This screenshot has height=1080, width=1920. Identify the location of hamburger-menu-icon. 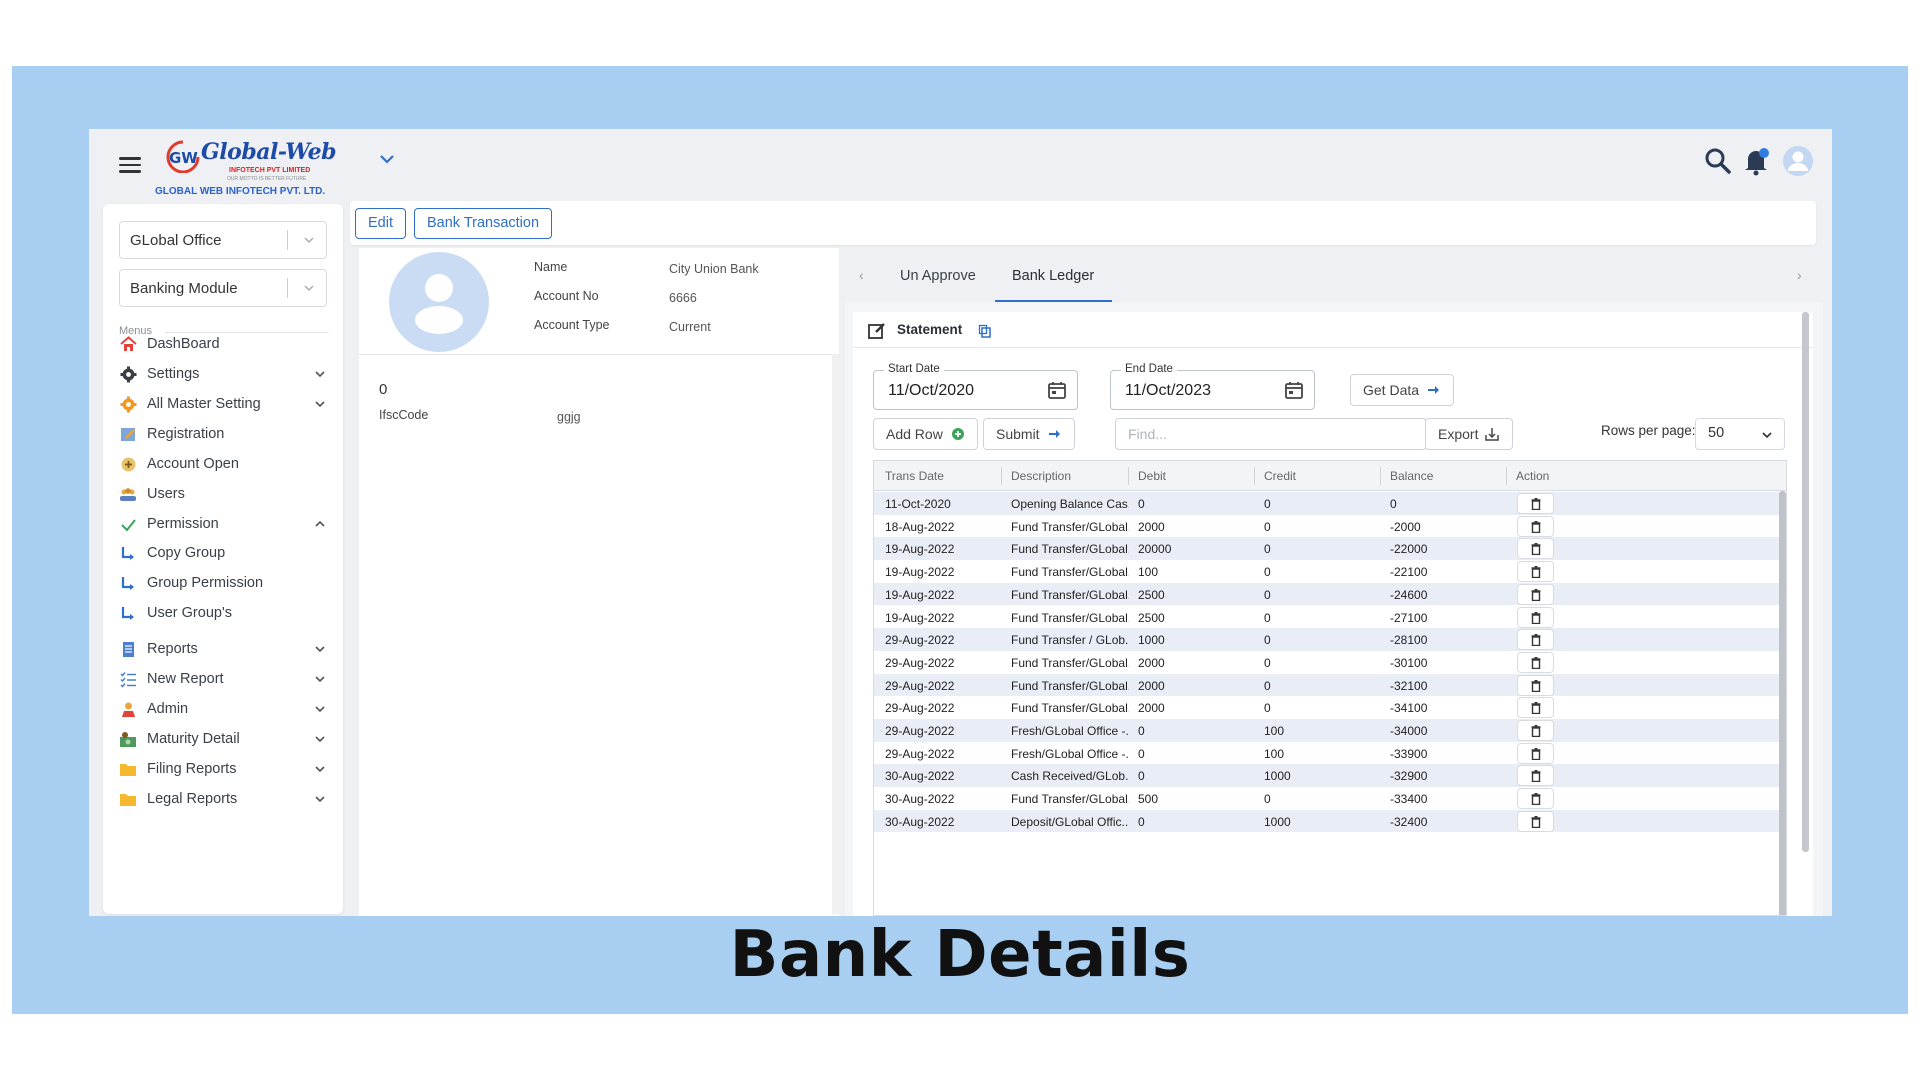
(130, 165).